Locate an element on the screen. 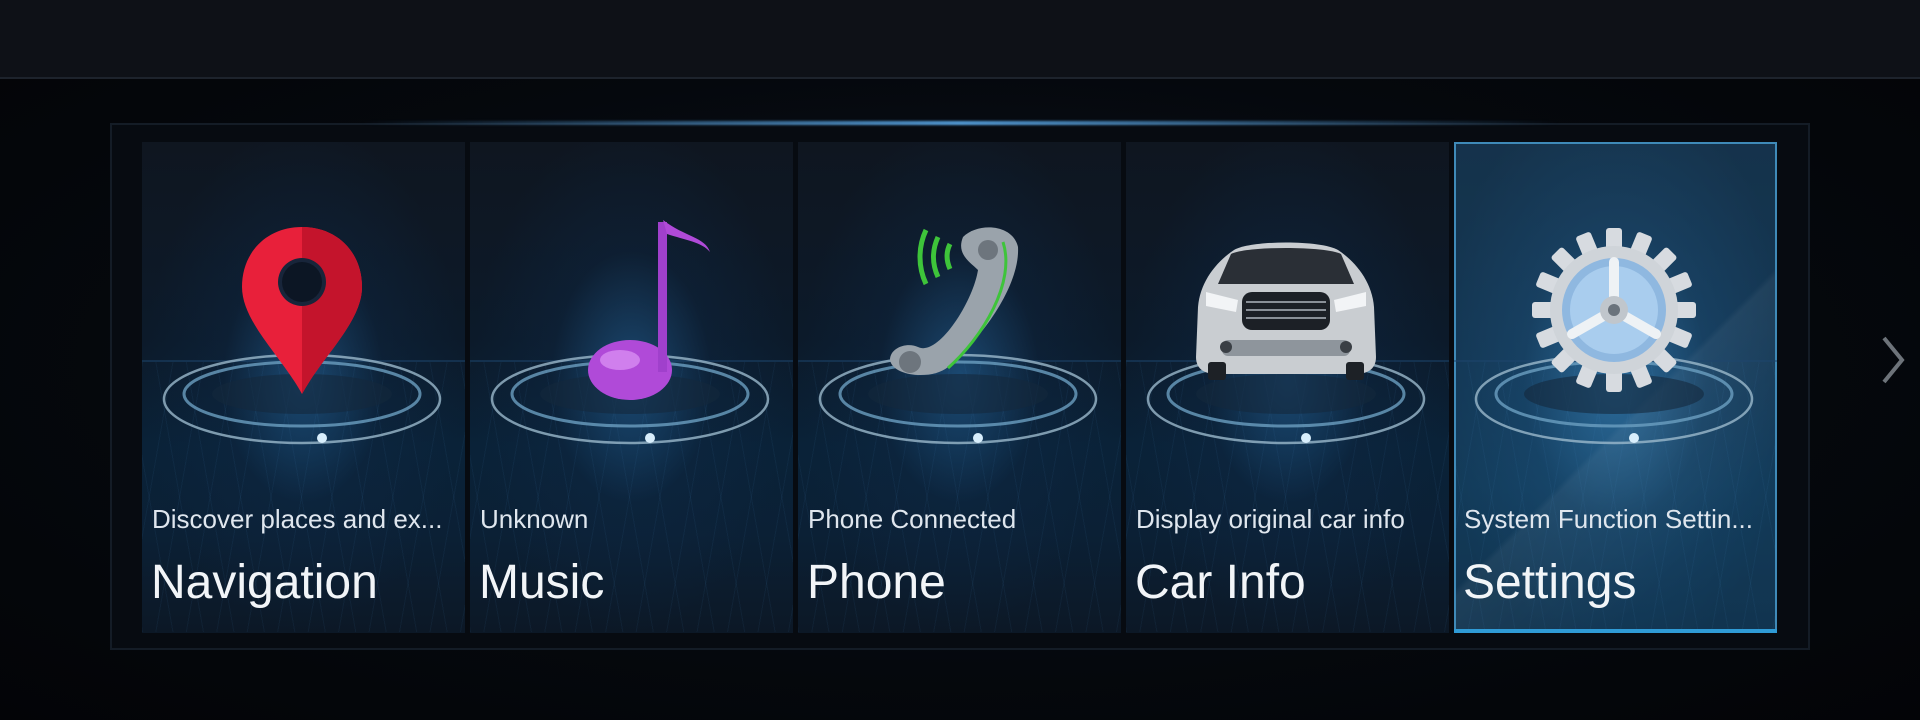 The height and width of the screenshot is (720, 1920). tile-title: Navigation is located at coordinates (264, 582).